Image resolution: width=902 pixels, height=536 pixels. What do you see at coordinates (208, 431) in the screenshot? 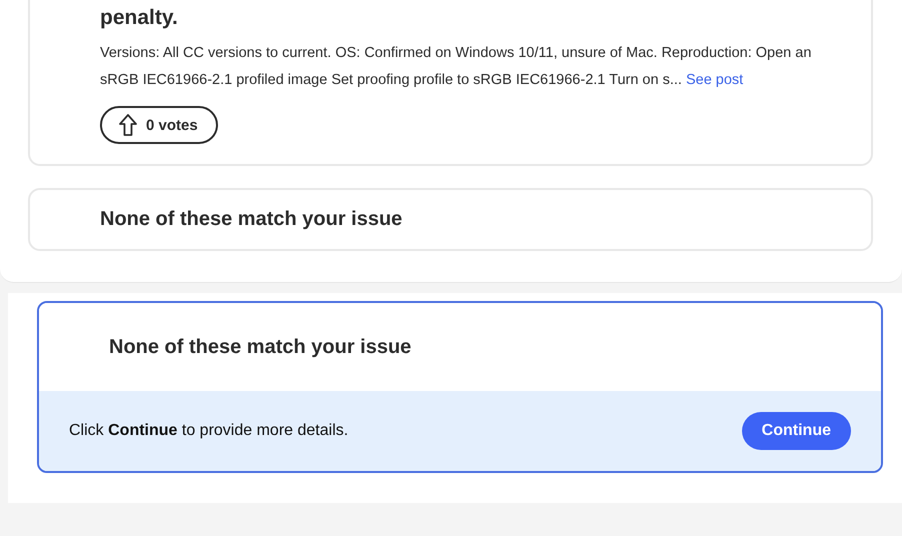
I see `continue-prompt: Click Continue to provide more details.` at bounding box center [208, 431].